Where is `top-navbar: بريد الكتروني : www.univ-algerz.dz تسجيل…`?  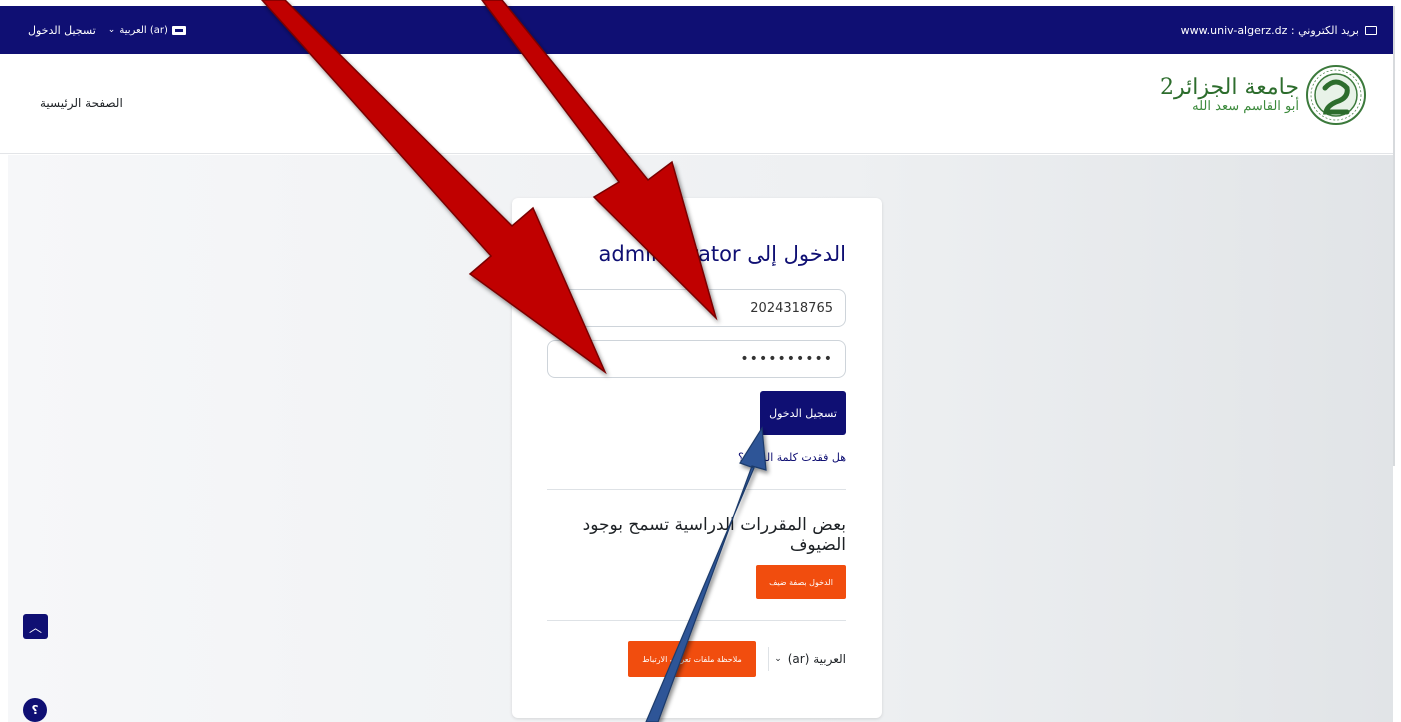
top-navbar: بريد الكتروني : www.univ-algerz.dz تسجيل… is located at coordinates (696, 30).